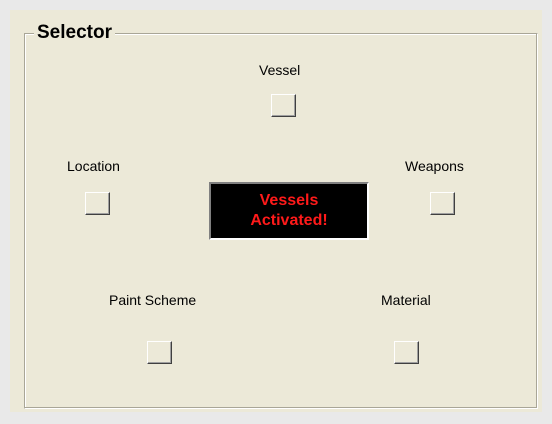 This screenshot has height=424, width=552. Describe the element at coordinates (153, 300) in the screenshot. I see `paint-scheme-label: Paint Scheme` at that location.